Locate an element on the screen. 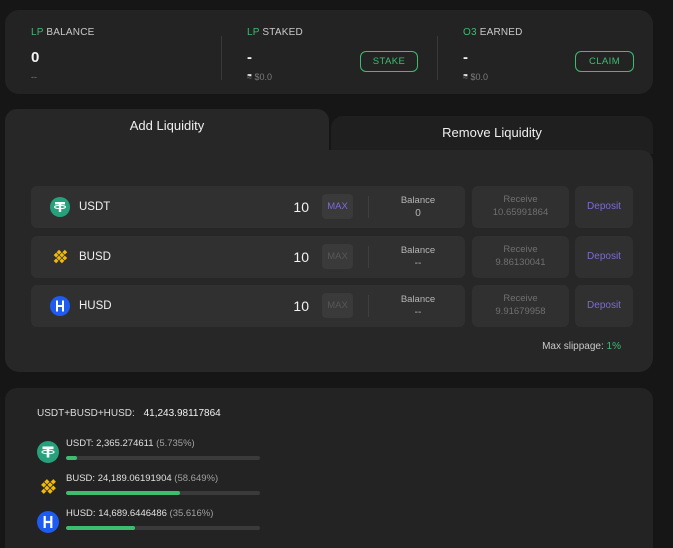 The image size is (673, 548). lp-balance-label: LP BALANCE is located at coordinates (63, 32).